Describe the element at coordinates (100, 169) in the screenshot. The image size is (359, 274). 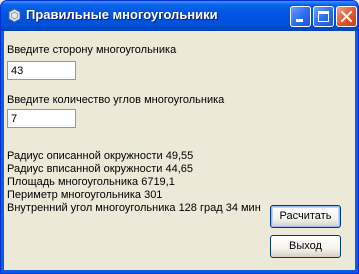
I see `inradius-result: Радиус вписанной окружности 44,65` at that location.